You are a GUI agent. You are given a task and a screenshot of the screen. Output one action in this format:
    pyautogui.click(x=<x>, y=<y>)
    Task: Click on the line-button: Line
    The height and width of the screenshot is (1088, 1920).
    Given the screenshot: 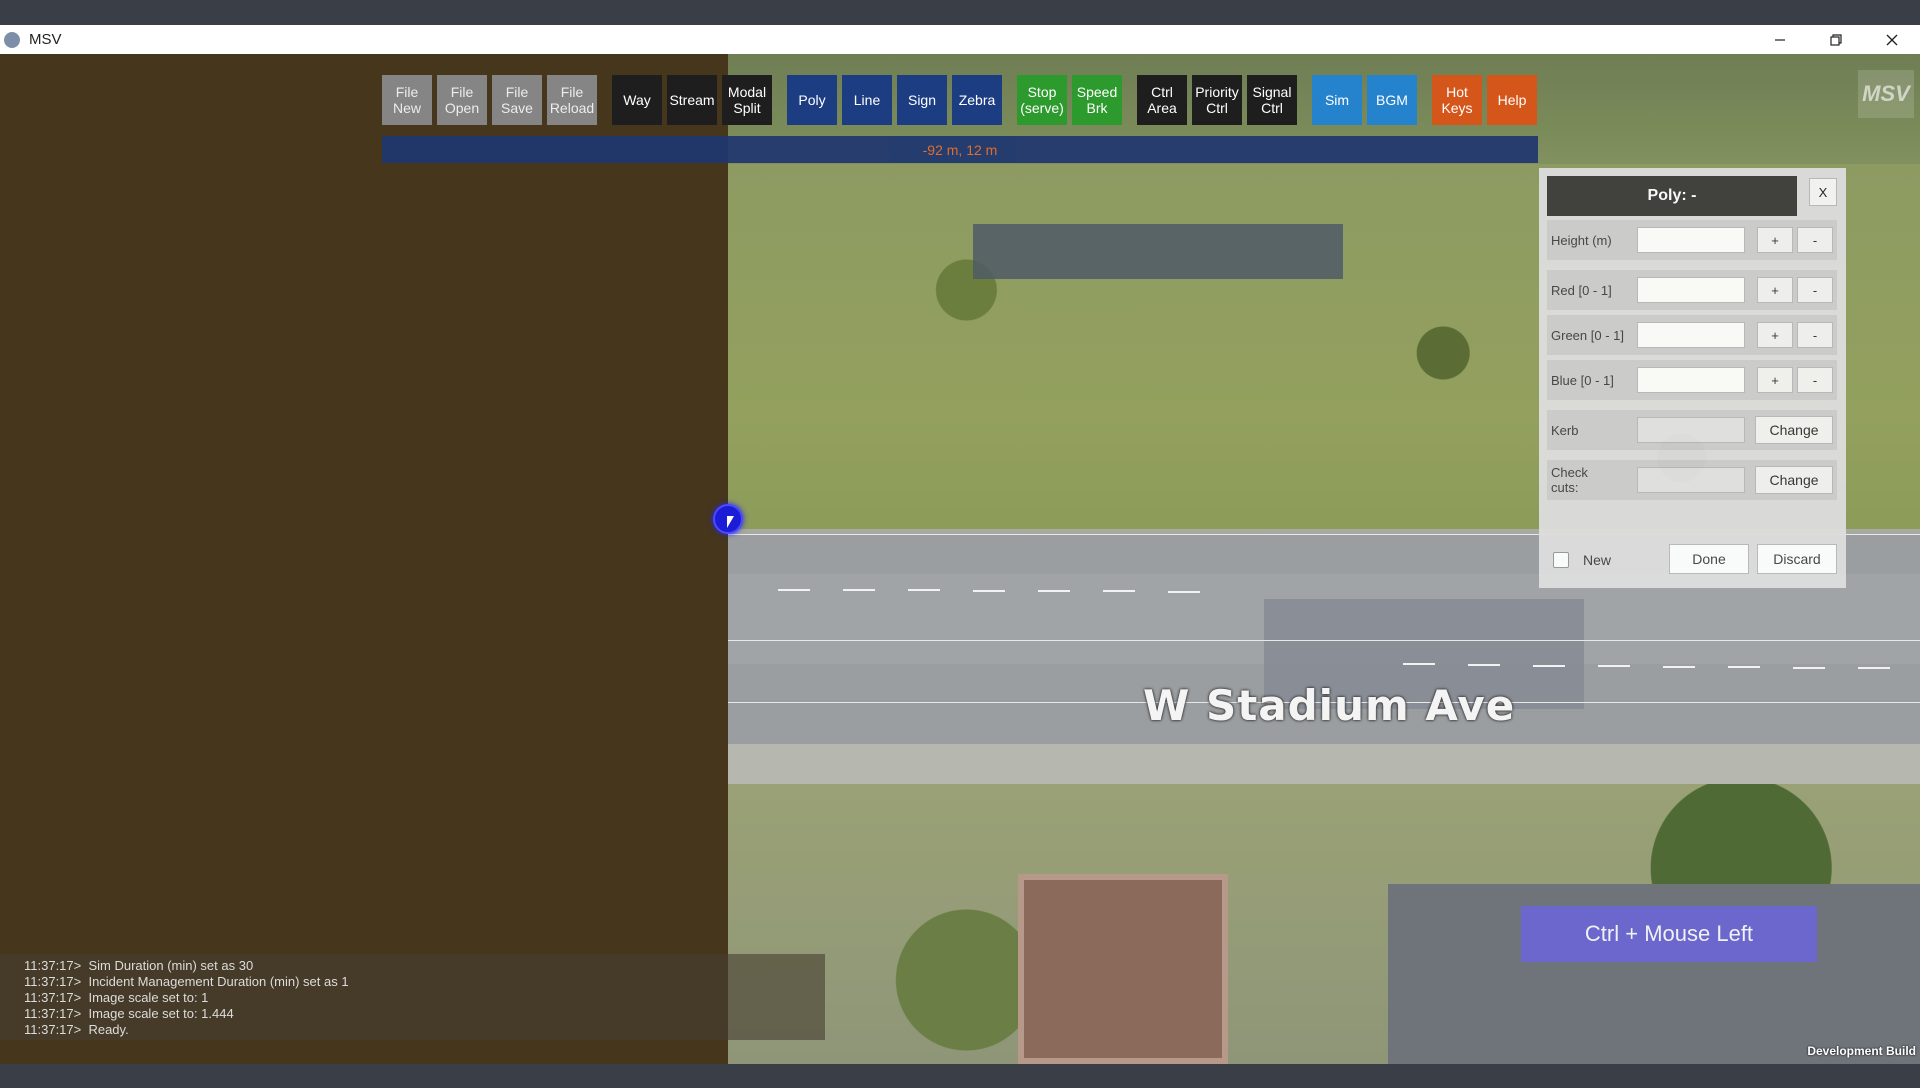 What is the action you would take?
    pyautogui.click(x=867, y=100)
    